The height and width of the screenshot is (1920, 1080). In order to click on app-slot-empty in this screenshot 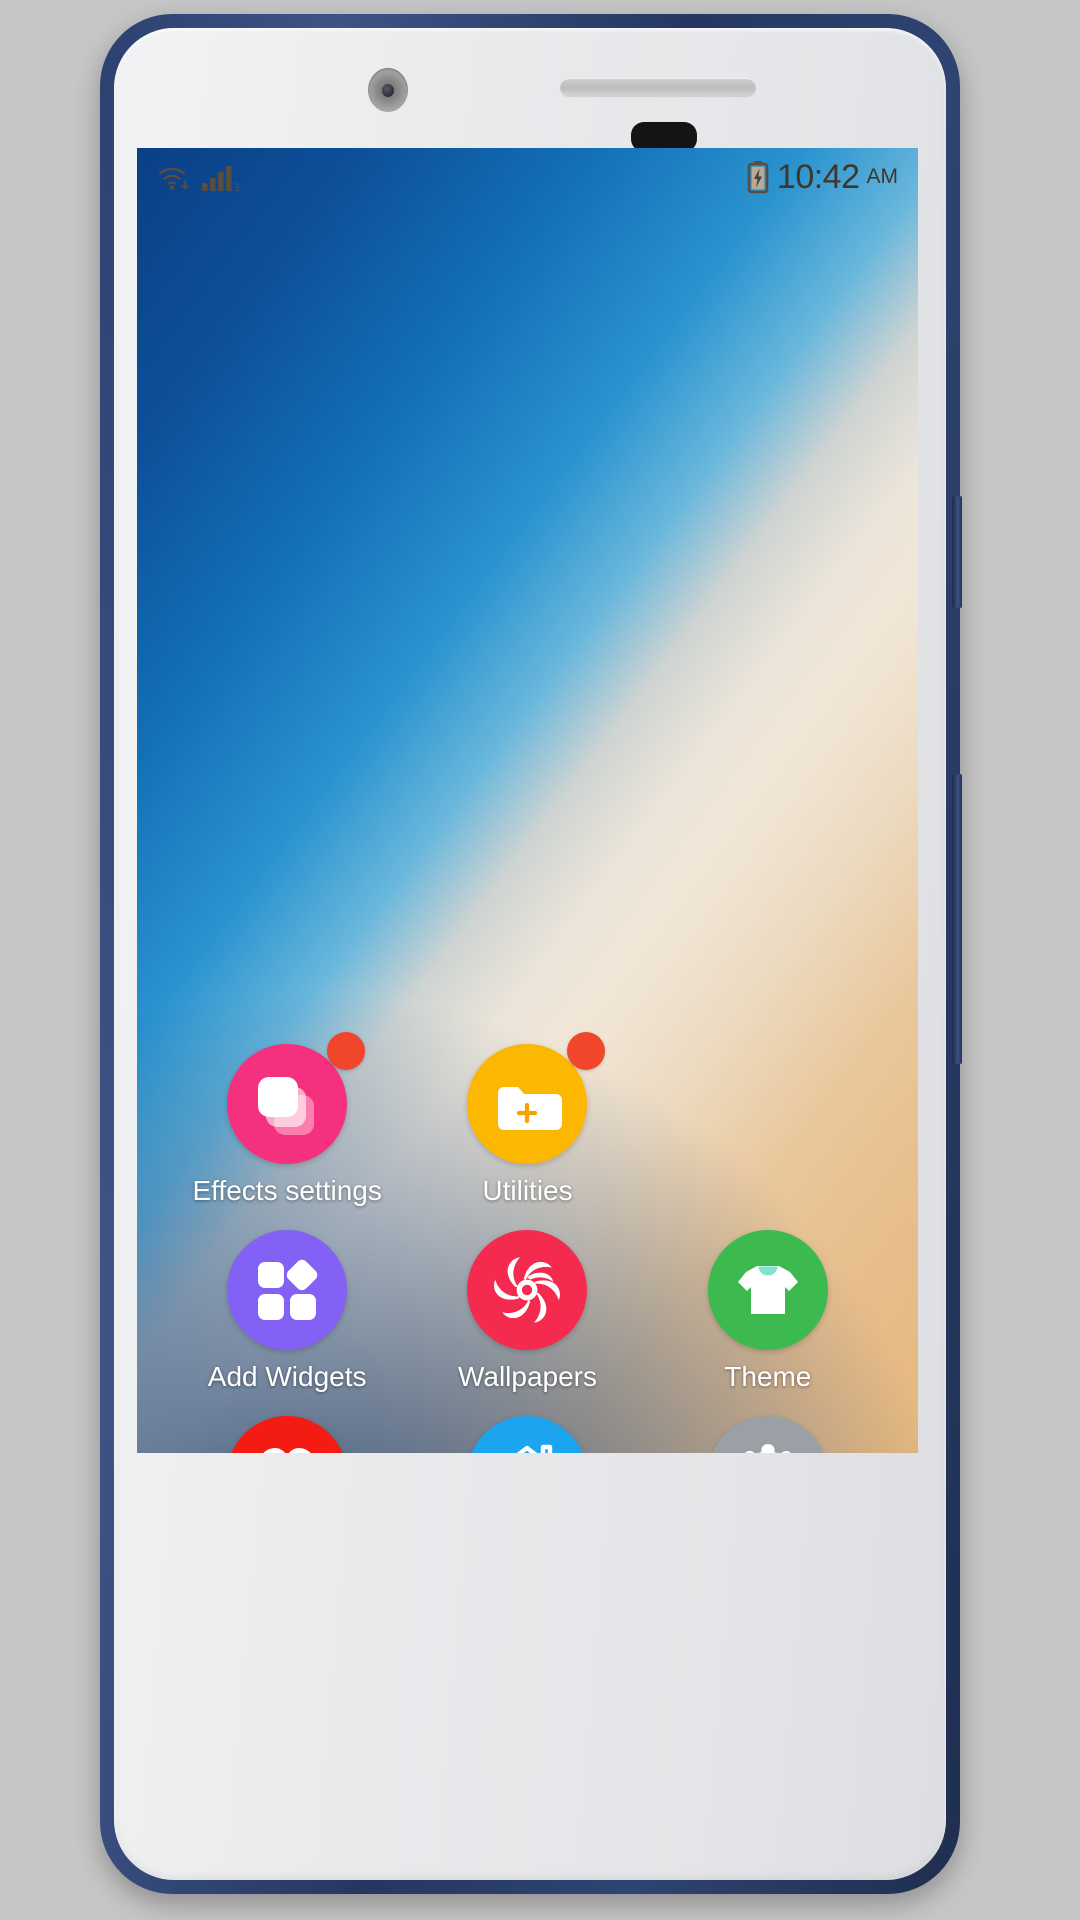, I will do `click(768, 1122)`.